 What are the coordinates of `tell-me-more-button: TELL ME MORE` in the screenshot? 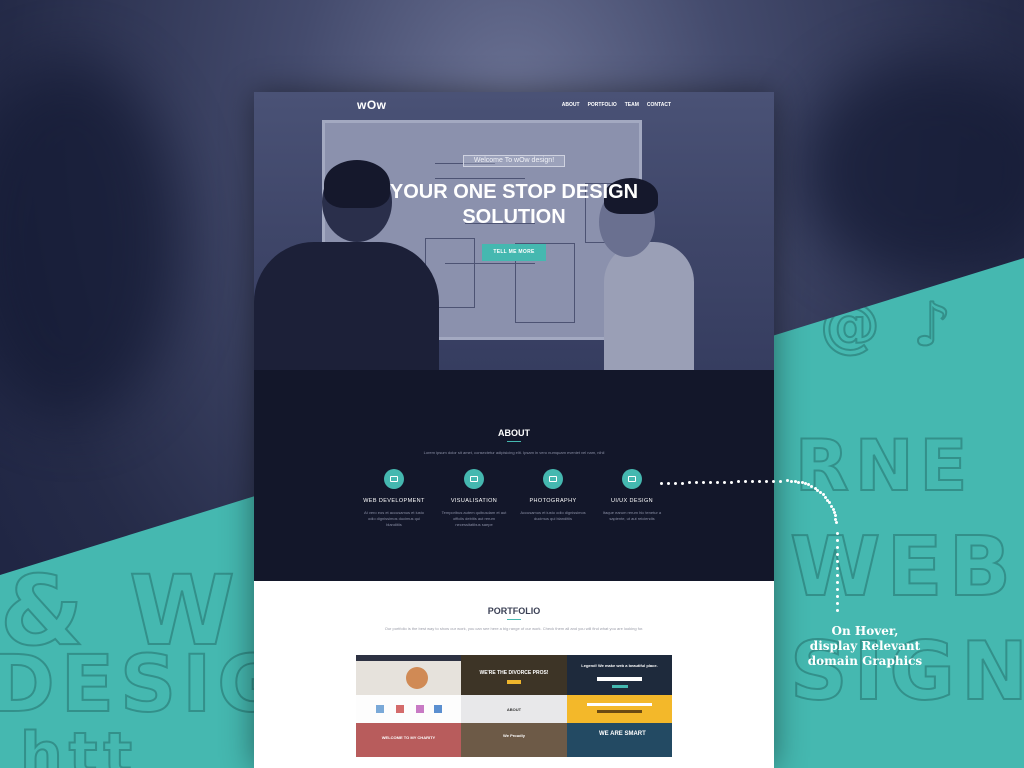 It's located at (514, 252).